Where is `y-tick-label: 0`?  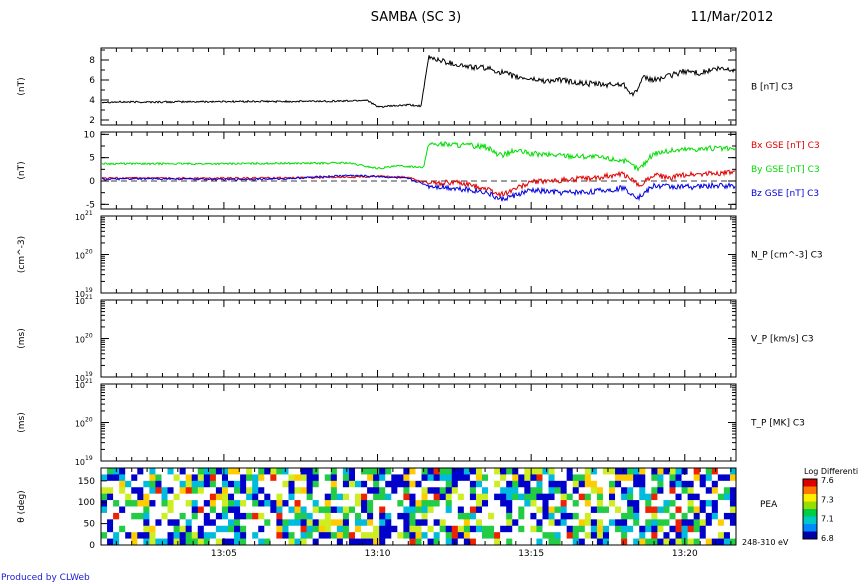
y-tick-label: 0 is located at coordinates (92, 182).